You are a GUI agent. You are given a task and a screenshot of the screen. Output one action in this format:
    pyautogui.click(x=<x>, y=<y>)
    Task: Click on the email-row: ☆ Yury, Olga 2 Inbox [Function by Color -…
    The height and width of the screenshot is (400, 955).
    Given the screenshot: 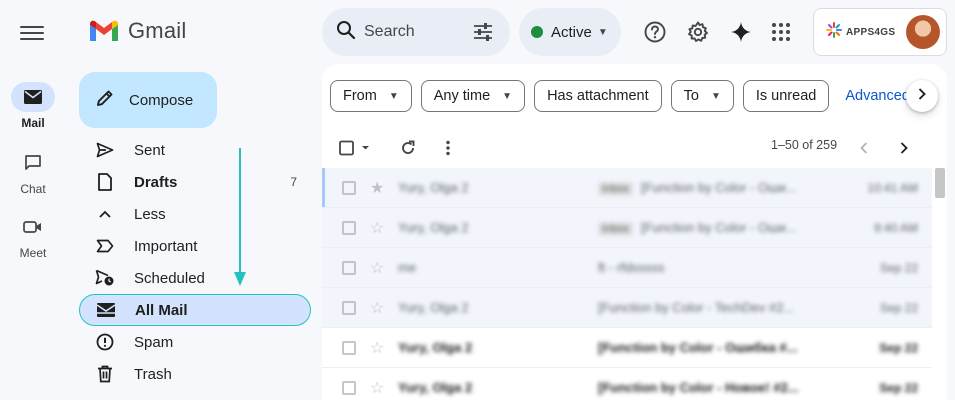 What is the action you would take?
    pyautogui.click(x=627, y=228)
    